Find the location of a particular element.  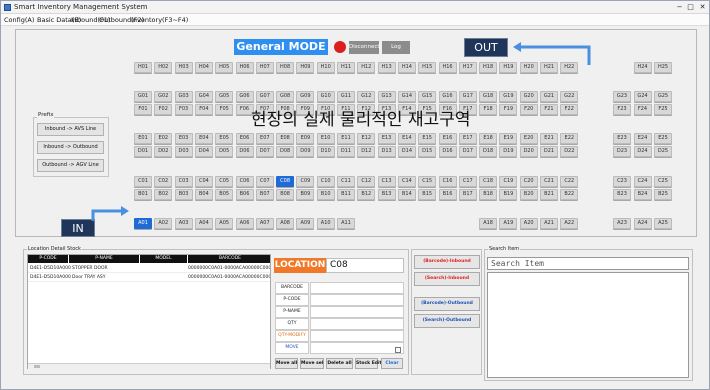

storage-cell-h09: H09 is located at coordinates (305, 67).